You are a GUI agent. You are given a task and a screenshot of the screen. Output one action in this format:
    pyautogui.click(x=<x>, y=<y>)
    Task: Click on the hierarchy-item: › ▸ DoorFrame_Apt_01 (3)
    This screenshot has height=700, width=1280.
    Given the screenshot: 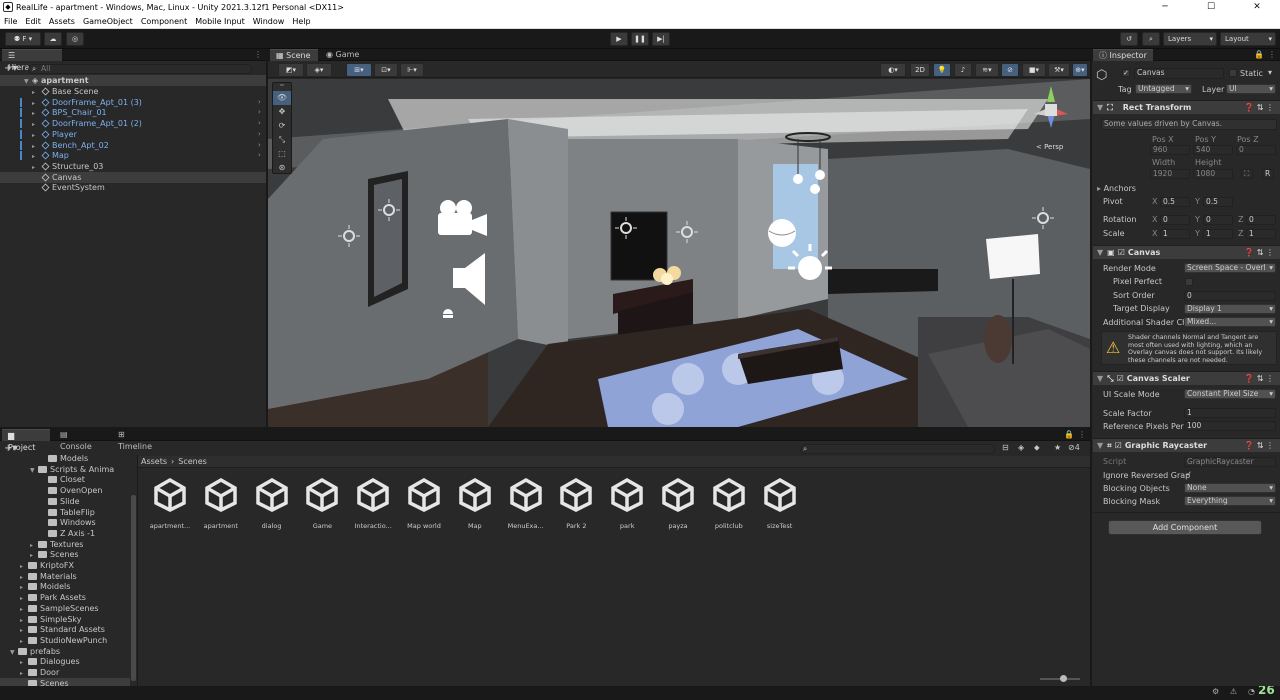 What is the action you would take?
    pyautogui.click(x=133, y=102)
    